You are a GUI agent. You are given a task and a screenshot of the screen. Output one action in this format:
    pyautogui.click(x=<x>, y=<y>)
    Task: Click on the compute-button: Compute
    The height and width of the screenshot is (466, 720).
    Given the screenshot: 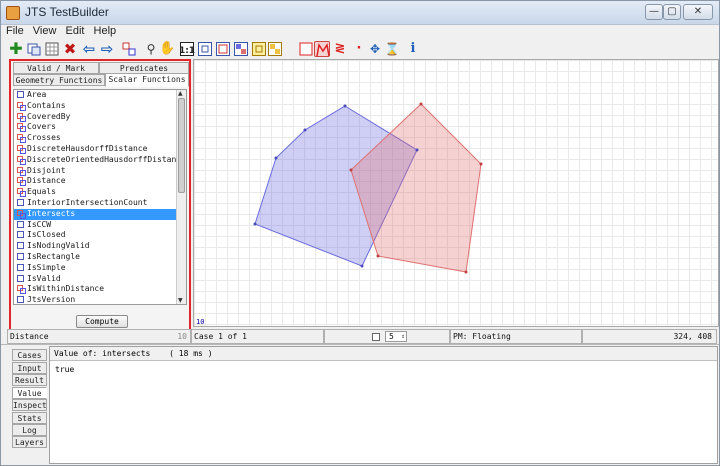 What is the action you would take?
    pyautogui.click(x=102, y=321)
    